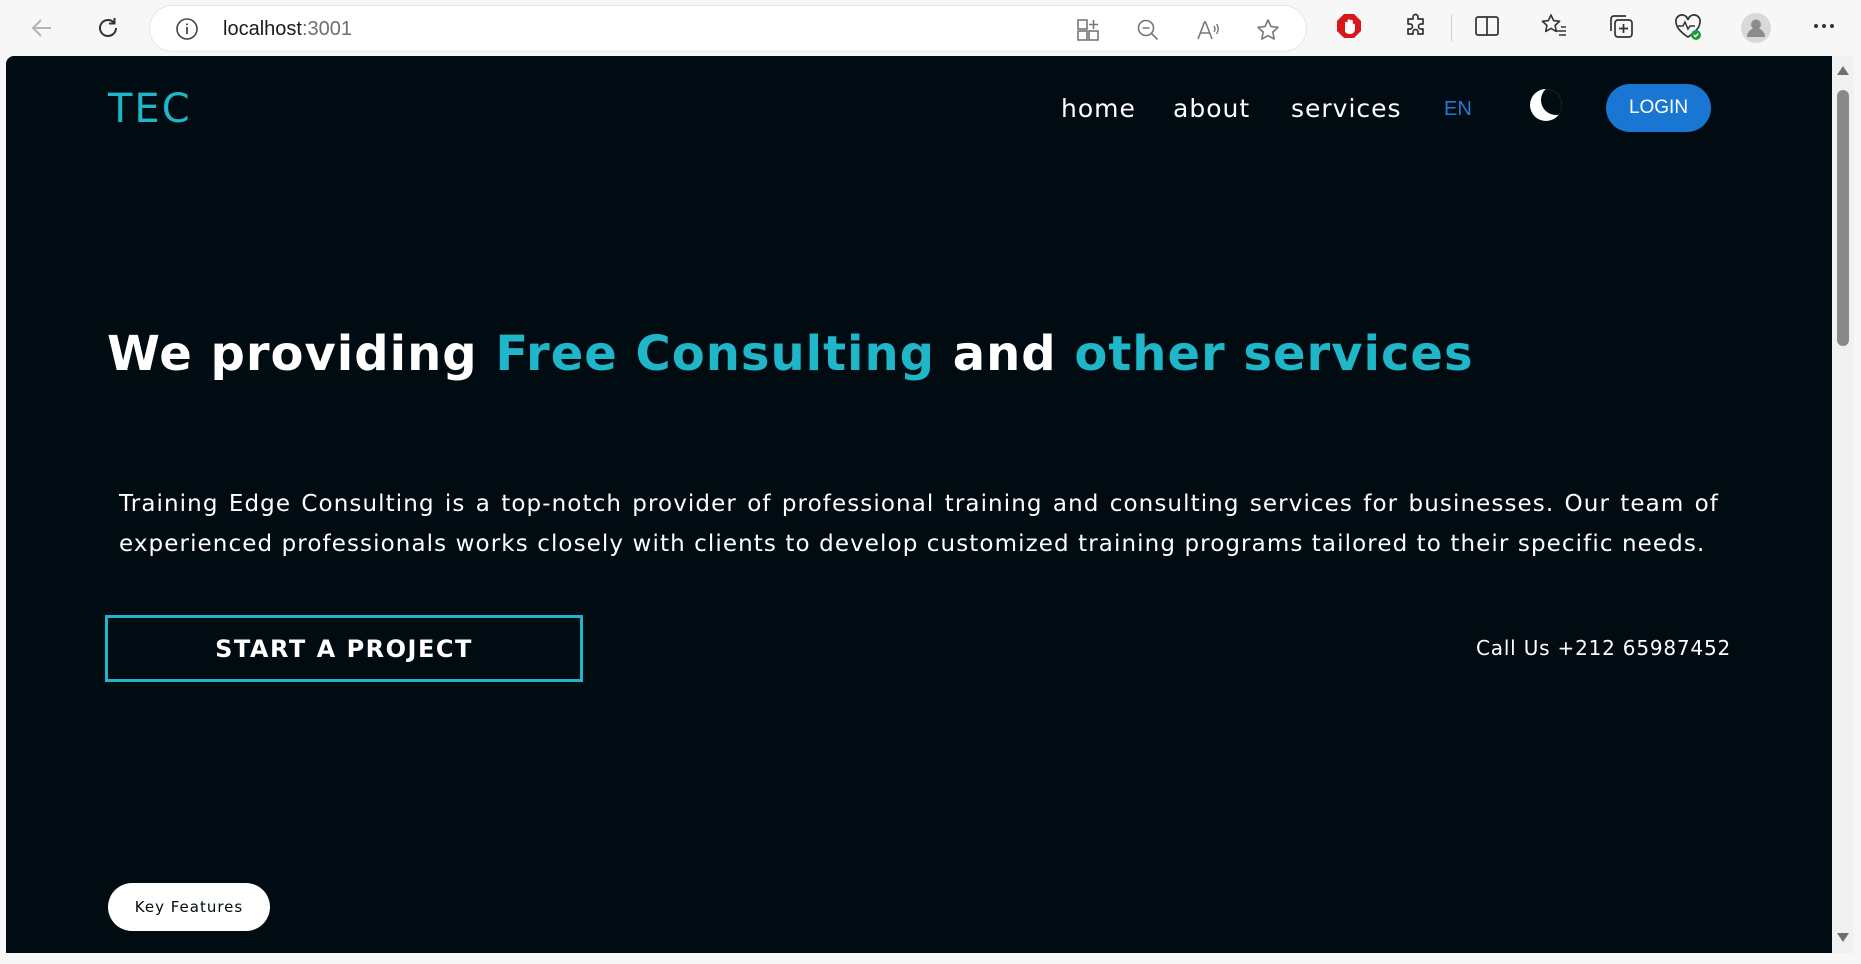  What do you see at coordinates (1824, 28) in the screenshot?
I see `more-icon` at bounding box center [1824, 28].